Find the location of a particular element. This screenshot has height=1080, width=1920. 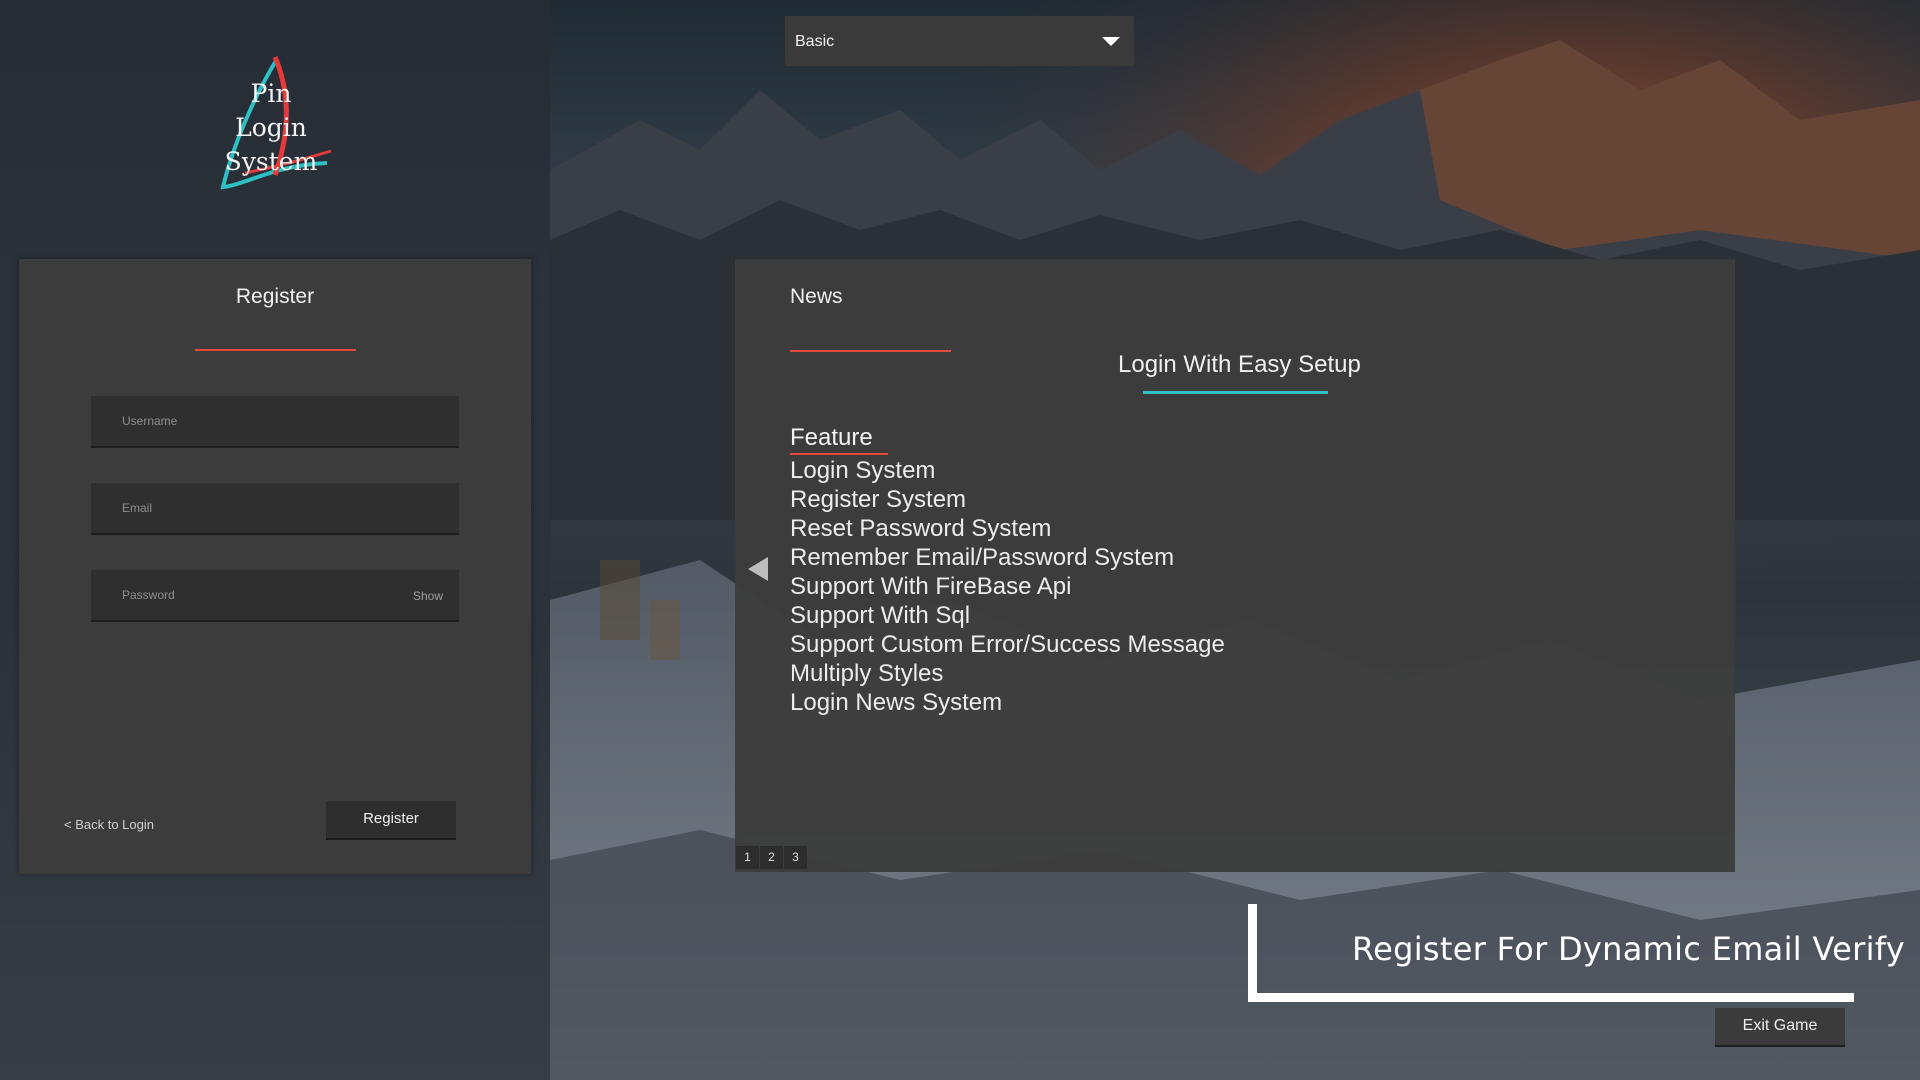

register-title-underline is located at coordinates (275, 350).